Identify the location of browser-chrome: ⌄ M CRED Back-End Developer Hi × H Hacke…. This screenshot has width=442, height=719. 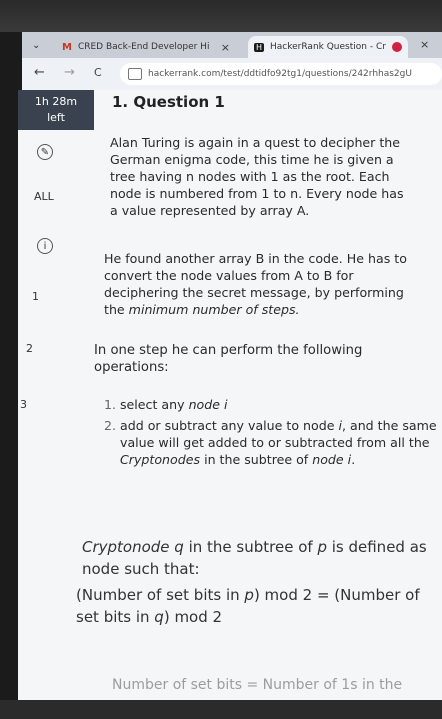
(232, 61).